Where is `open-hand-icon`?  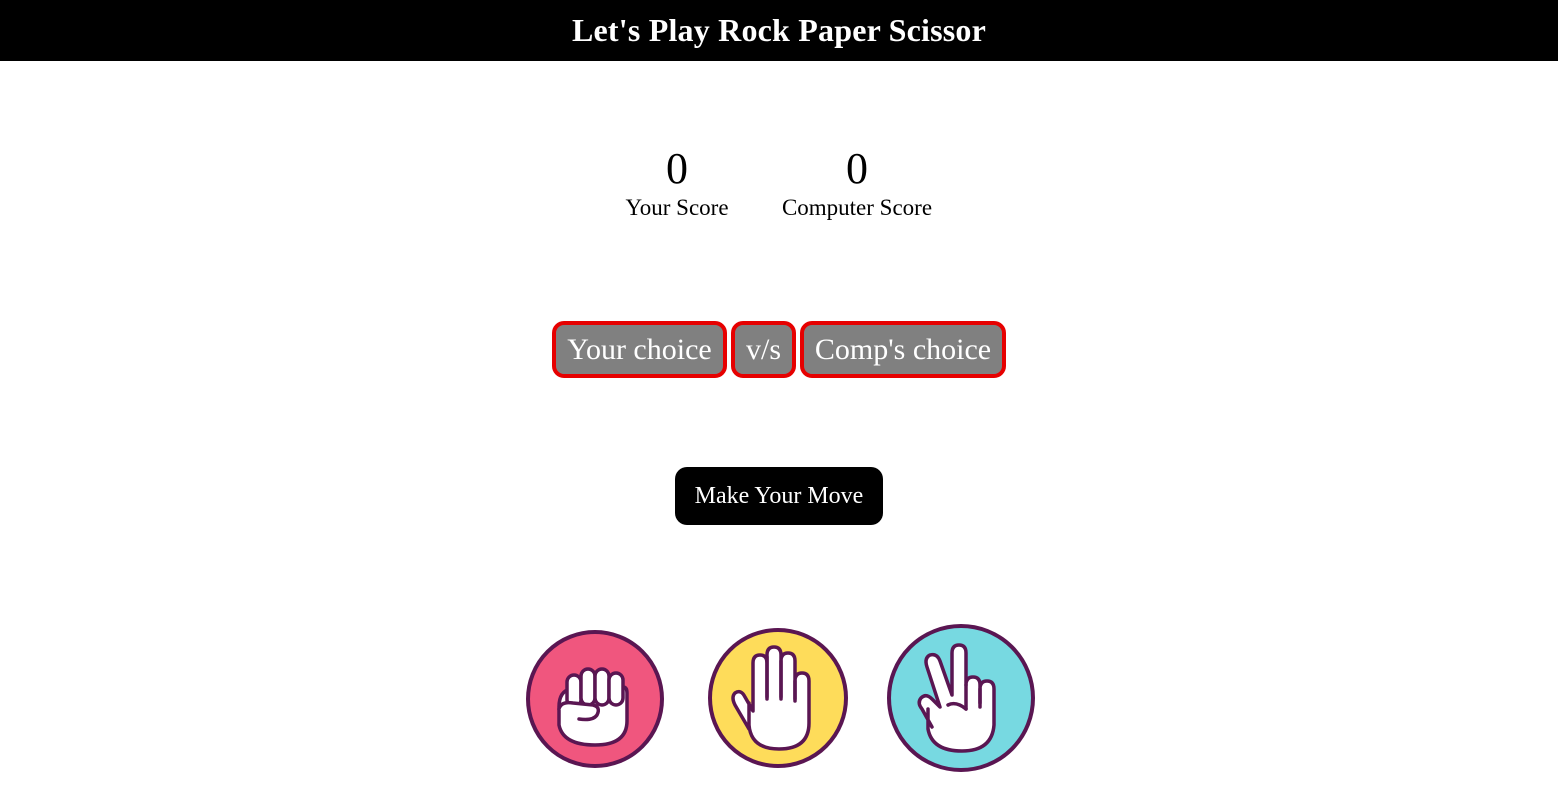
open-hand-icon is located at coordinates (778, 698).